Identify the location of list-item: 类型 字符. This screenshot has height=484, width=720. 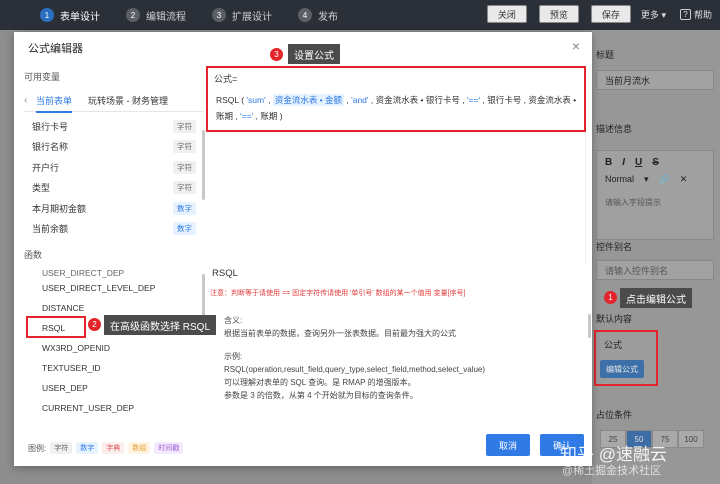
(117, 188).